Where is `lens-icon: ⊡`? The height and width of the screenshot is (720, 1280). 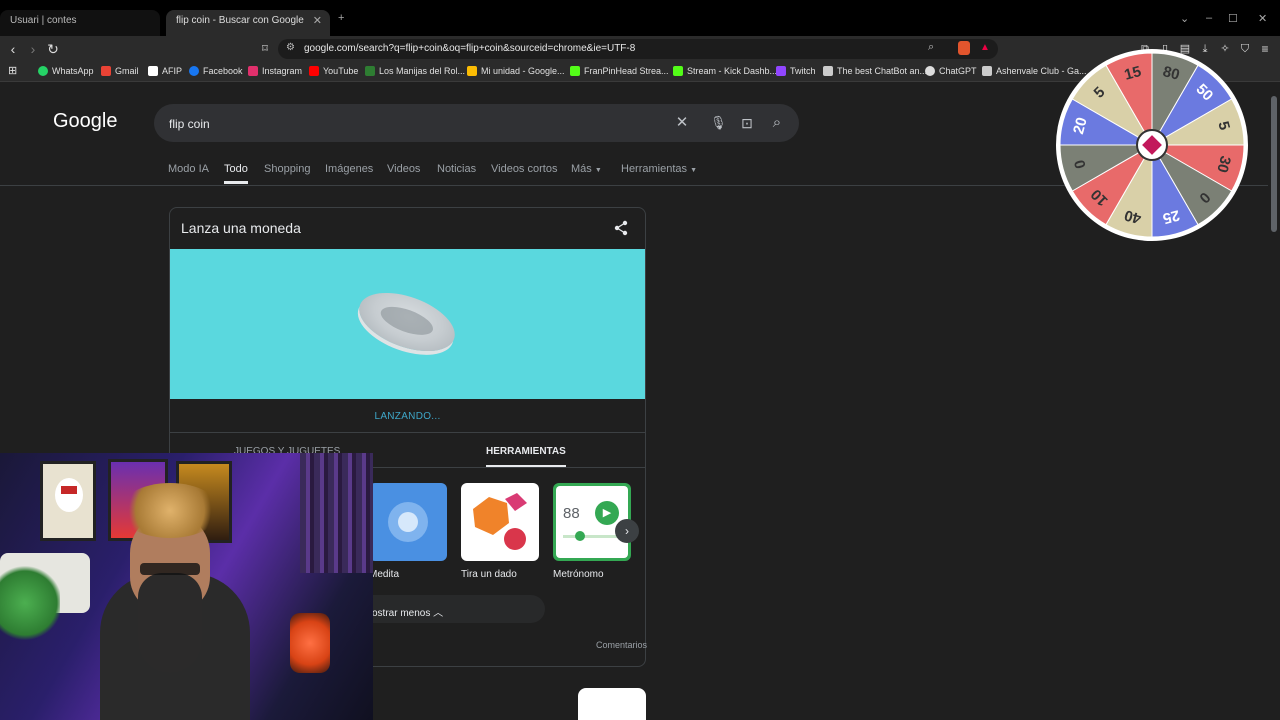
lens-icon: ⊡ is located at coordinates (747, 123).